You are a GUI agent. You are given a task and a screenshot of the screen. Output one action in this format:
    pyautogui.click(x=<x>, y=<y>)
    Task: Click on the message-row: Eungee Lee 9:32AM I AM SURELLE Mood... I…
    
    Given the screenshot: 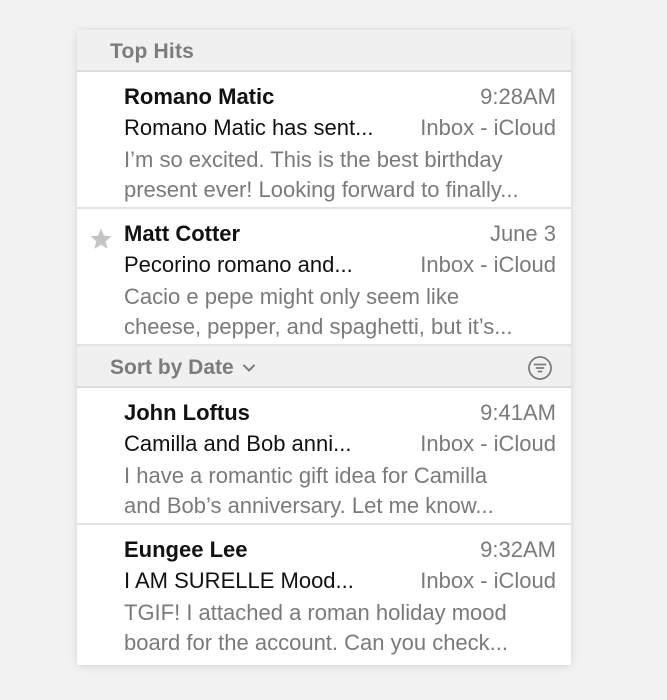 What is the action you would take?
    pyautogui.click(x=324, y=593)
    